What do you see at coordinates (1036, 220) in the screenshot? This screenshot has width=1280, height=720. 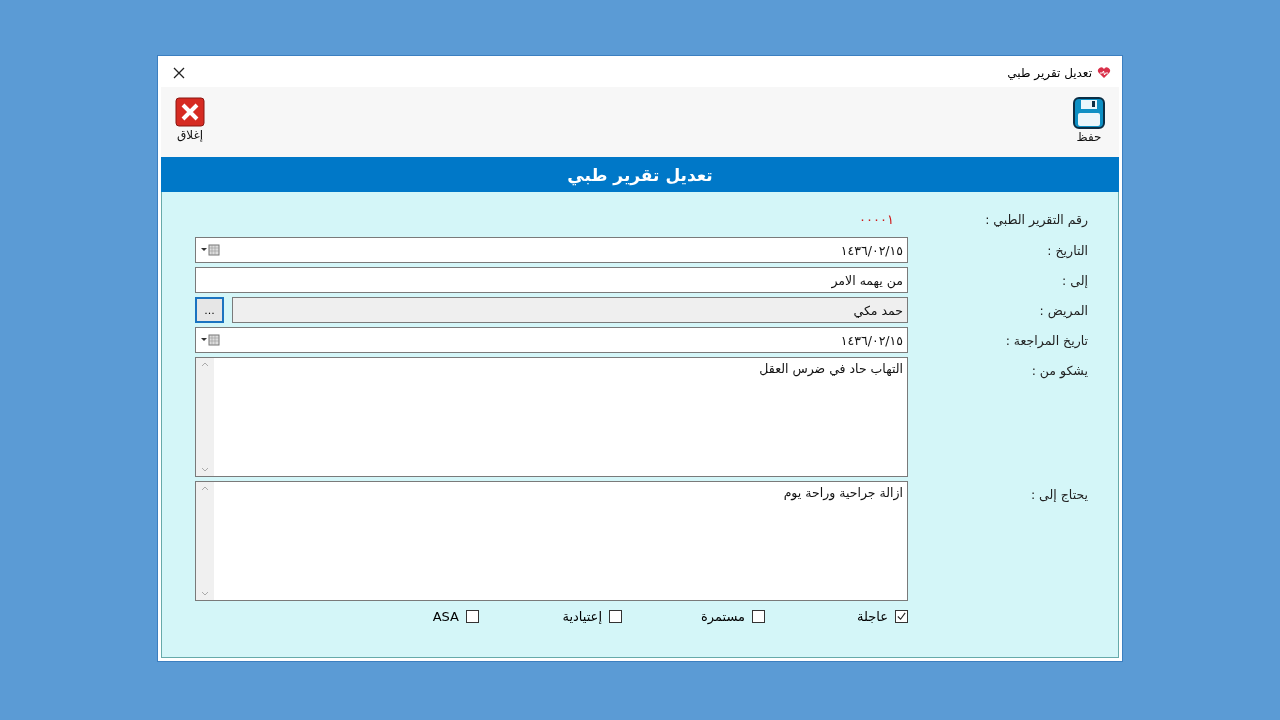 I see `field-label: رقم التقرير الطبي :` at bounding box center [1036, 220].